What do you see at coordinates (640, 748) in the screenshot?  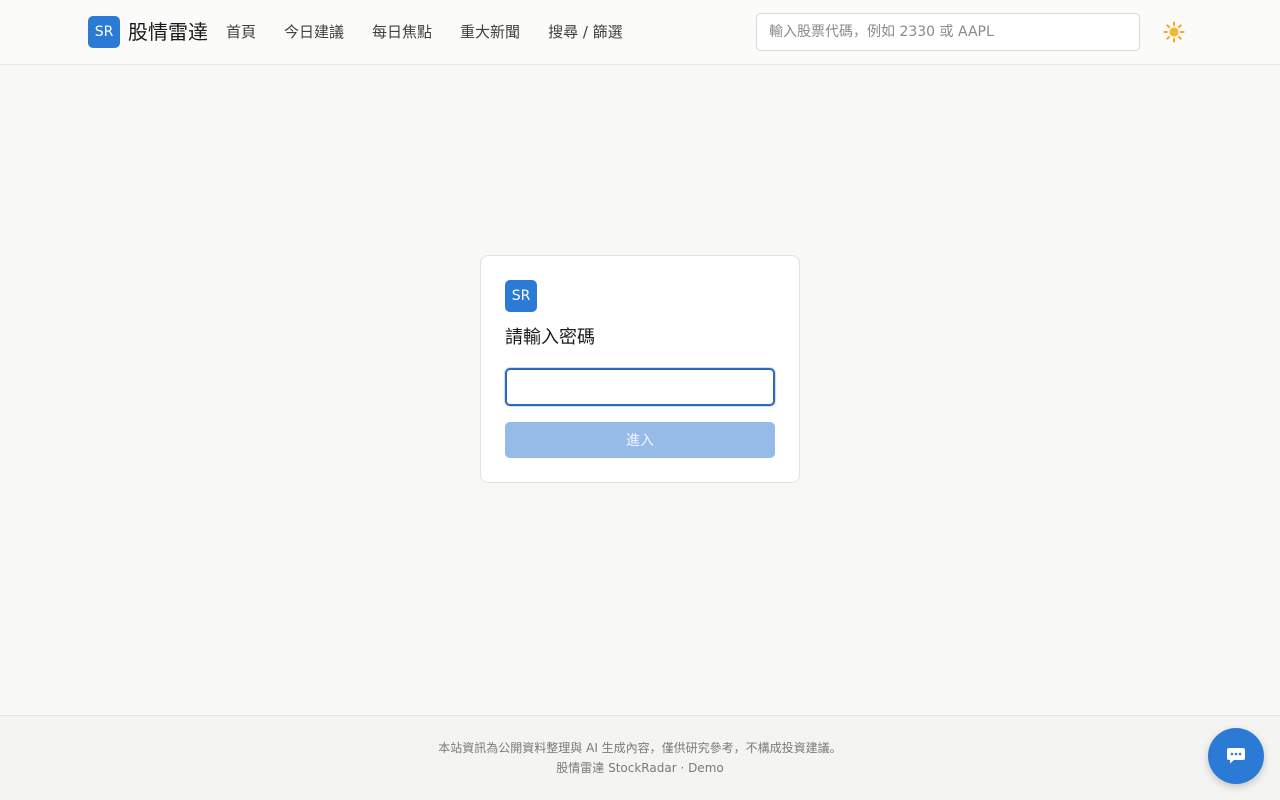 I see `footer-disclaimer: 本站資訊為公開資料整理與 AI 生成內容，僅供研究參考，不構成投資建議。` at bounding box center [640, 748].